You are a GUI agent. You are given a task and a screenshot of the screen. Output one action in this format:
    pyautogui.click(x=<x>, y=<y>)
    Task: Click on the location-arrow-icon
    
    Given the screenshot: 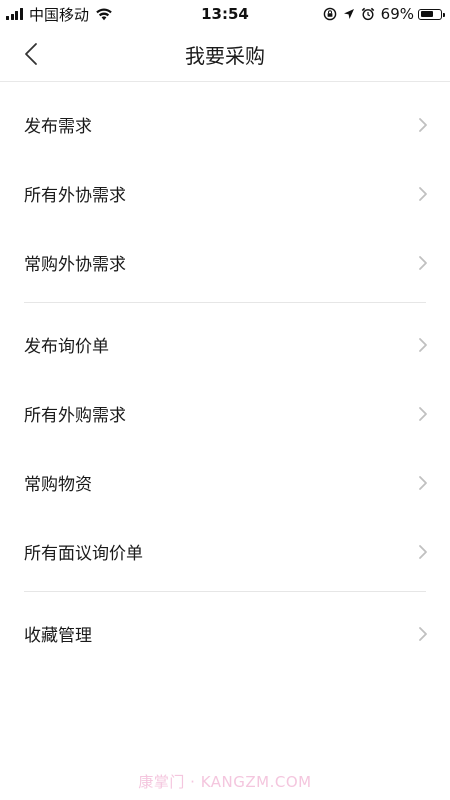 What is the action you would take?
    pyautogui.click(x=348, y=14)
    